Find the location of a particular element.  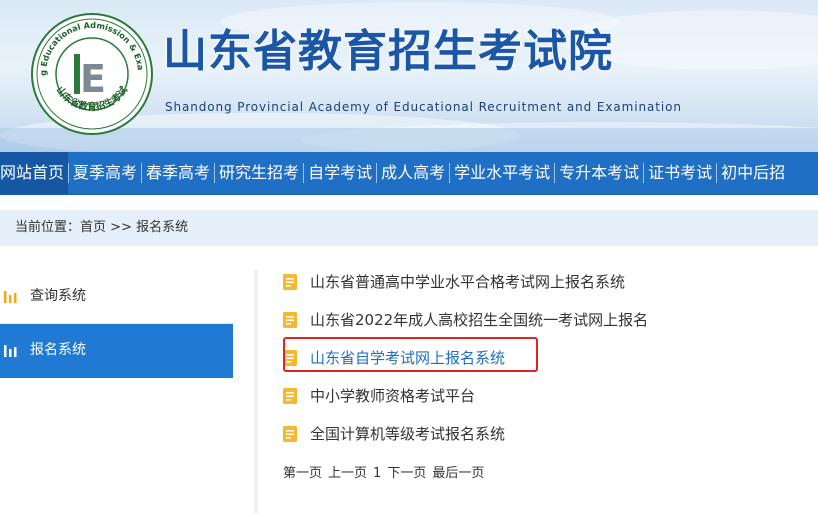

site-title: 山东省教育招生考试院 is located at coordinates (388, 51).